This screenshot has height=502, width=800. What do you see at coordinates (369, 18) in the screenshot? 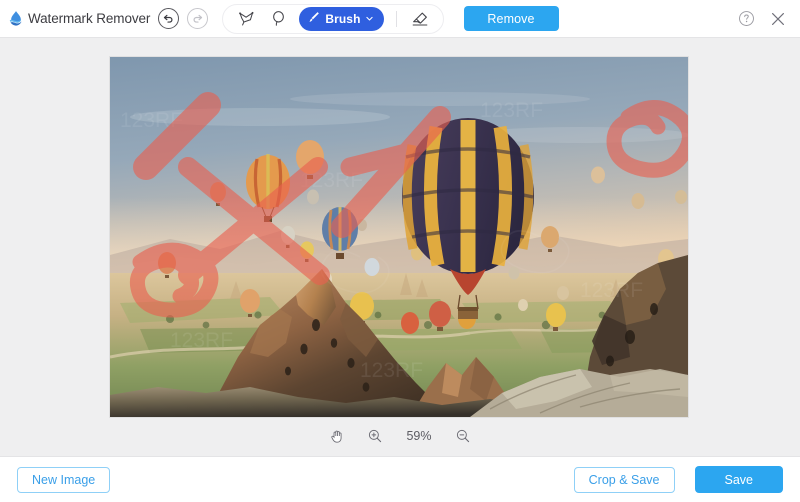
I see `chevron-down-icon` at bounding box center [369, 18].